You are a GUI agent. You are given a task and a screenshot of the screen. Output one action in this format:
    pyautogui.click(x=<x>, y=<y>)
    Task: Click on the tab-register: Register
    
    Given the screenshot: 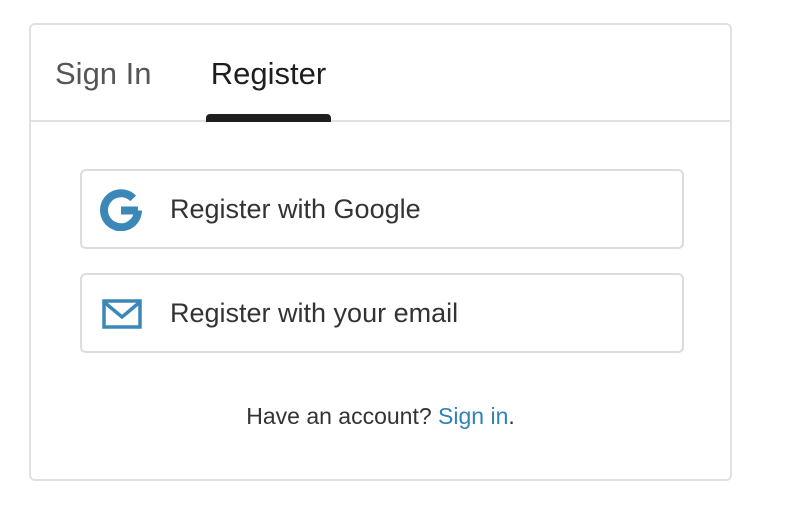 What is the action you would take?
    pyautogui.click(x=268, y=73)
    